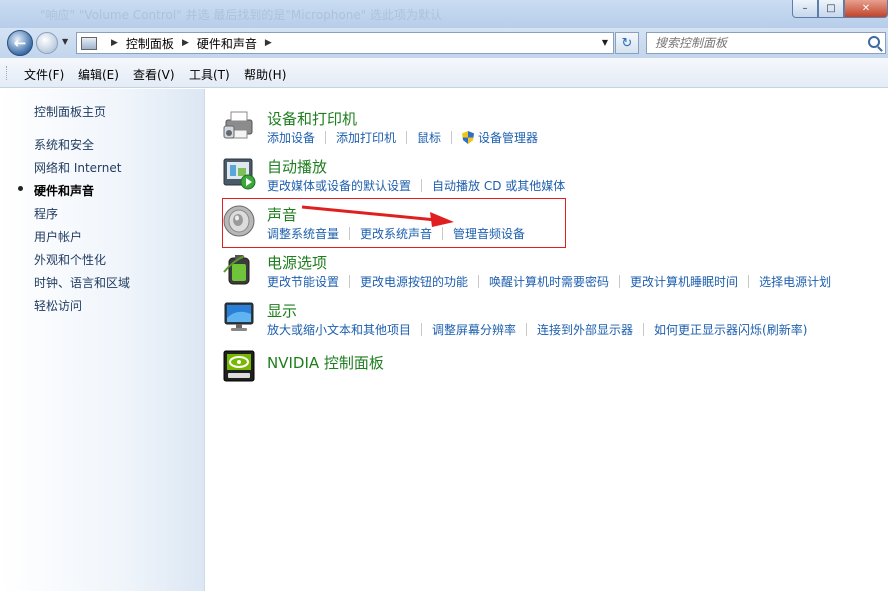  What do you see at coordinates (44, 74) in the screenshot?
I see `menu-file: 文件(F)` at bounding box center [44, 74].